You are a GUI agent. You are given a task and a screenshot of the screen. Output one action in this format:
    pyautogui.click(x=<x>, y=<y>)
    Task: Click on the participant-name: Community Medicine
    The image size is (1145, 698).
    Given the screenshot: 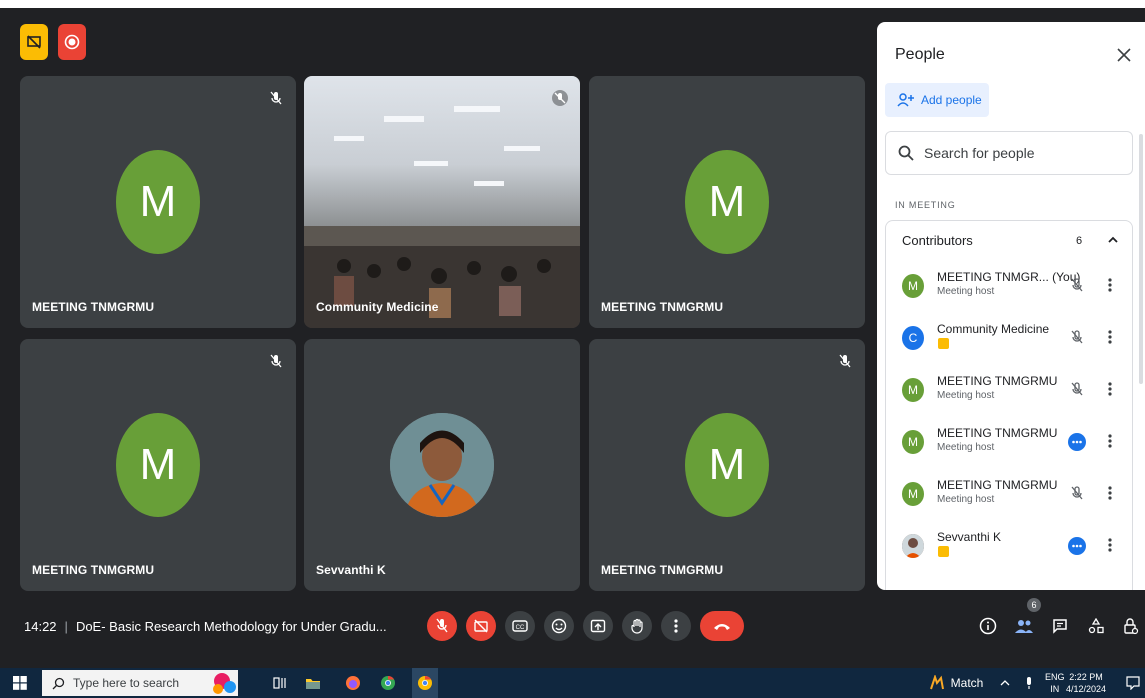 What is the action you would take?
    pyautogui.click(x=993, y=329)
    